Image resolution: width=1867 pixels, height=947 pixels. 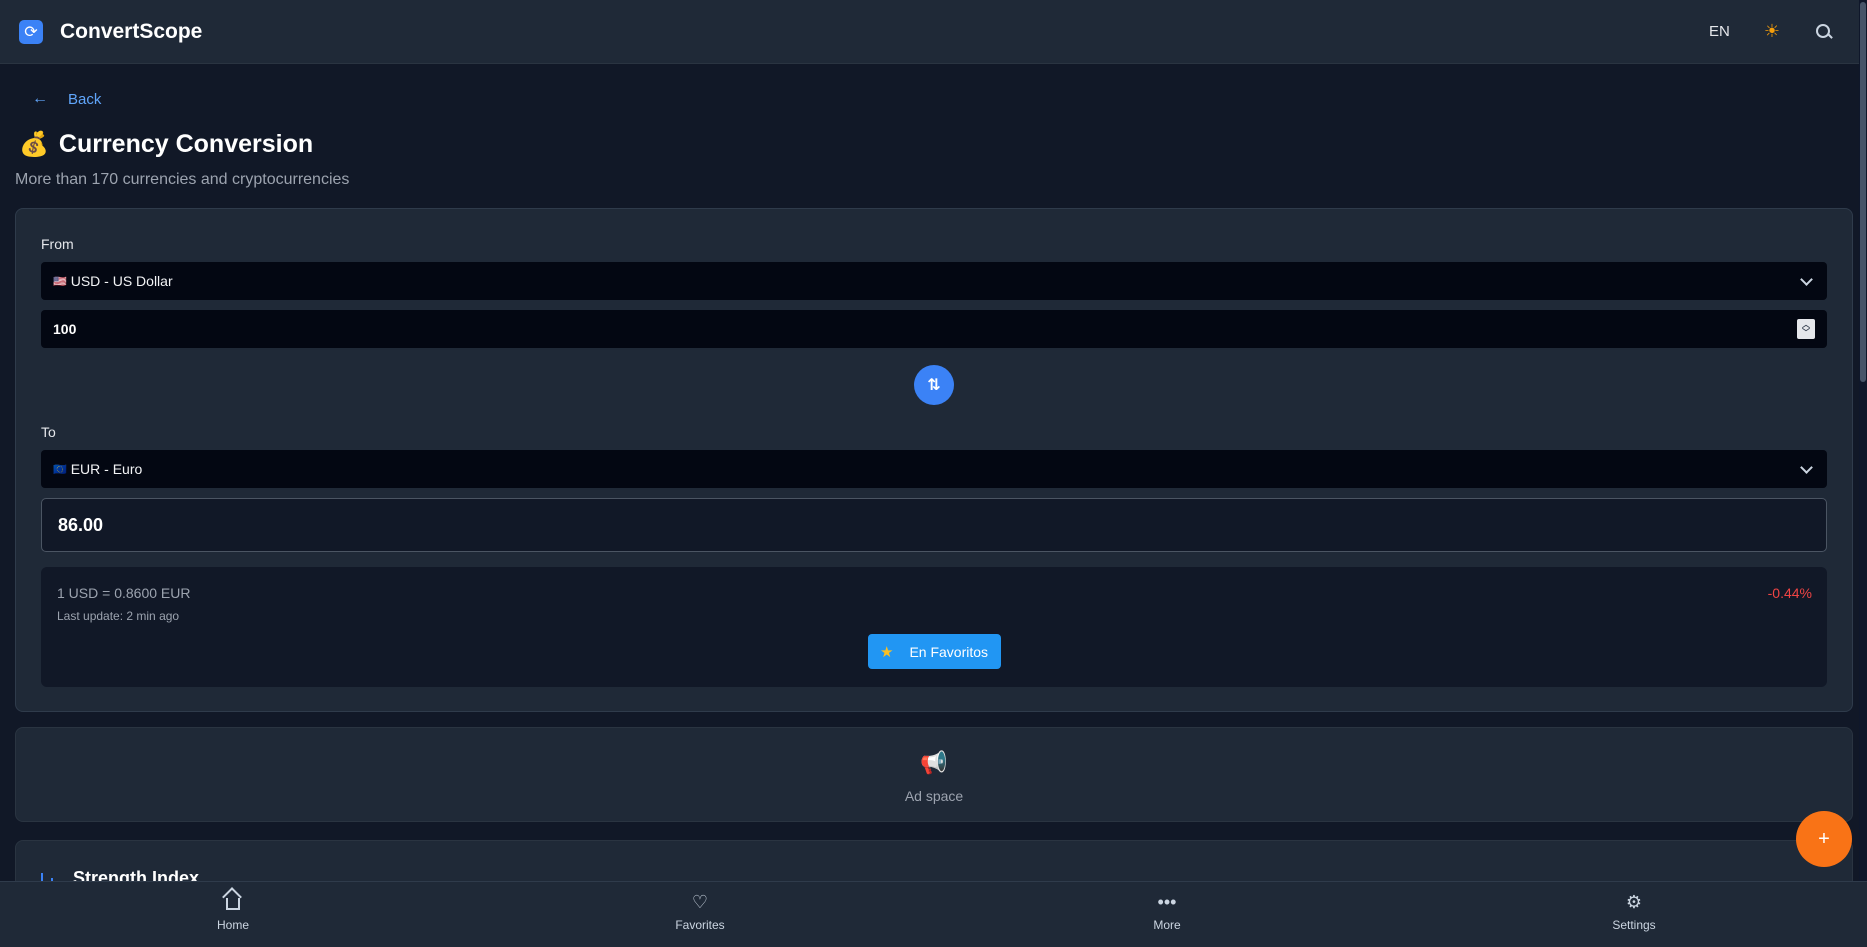 I want to click on swap-button: ⇅, so click(x=934, y=385).